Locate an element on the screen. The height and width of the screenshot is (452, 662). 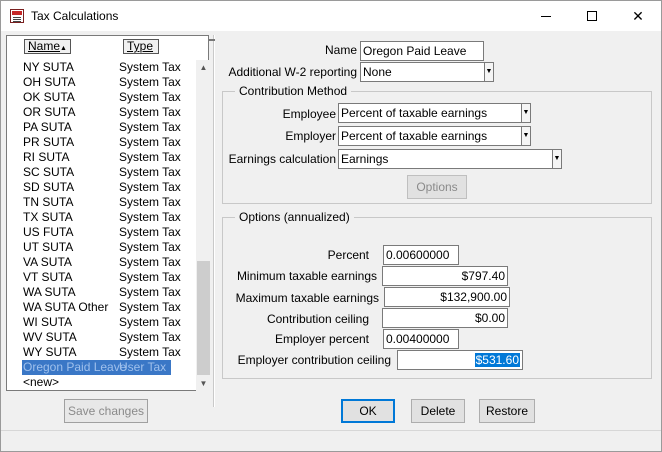
table-row: Oregon Paid Leave User Tax is located at coordinates (100, 367).